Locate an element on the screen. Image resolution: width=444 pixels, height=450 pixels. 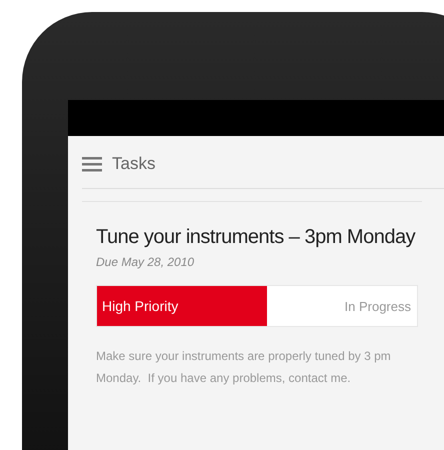
status-label: In Progress is located at coordinates (377, 306).